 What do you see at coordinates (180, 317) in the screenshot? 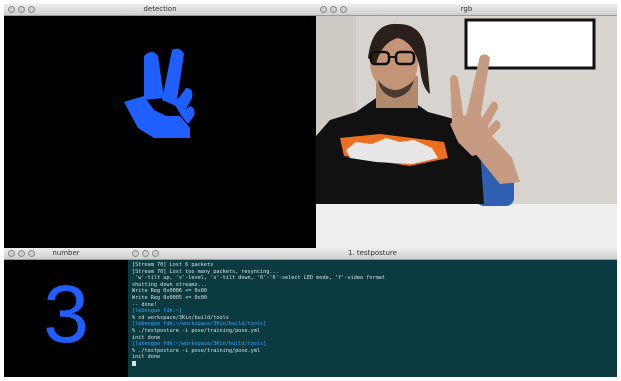
I see `terminal-line: % cd workspace/3Kin/build/tools` at bounding box center [180, 317].